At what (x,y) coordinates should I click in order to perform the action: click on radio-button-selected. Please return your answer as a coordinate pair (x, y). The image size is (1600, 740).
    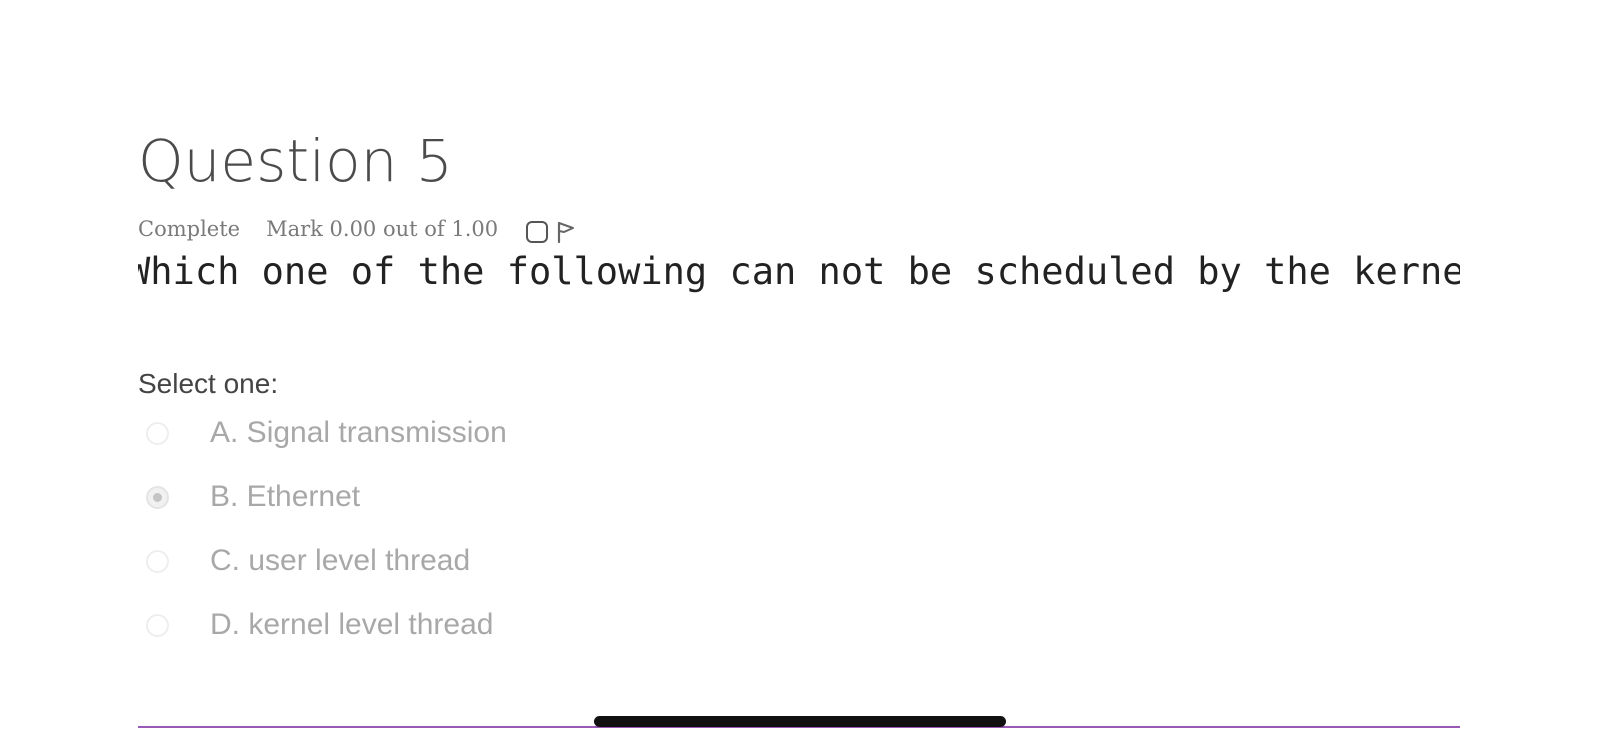
    Looking at the image, I should click on (157, 497).